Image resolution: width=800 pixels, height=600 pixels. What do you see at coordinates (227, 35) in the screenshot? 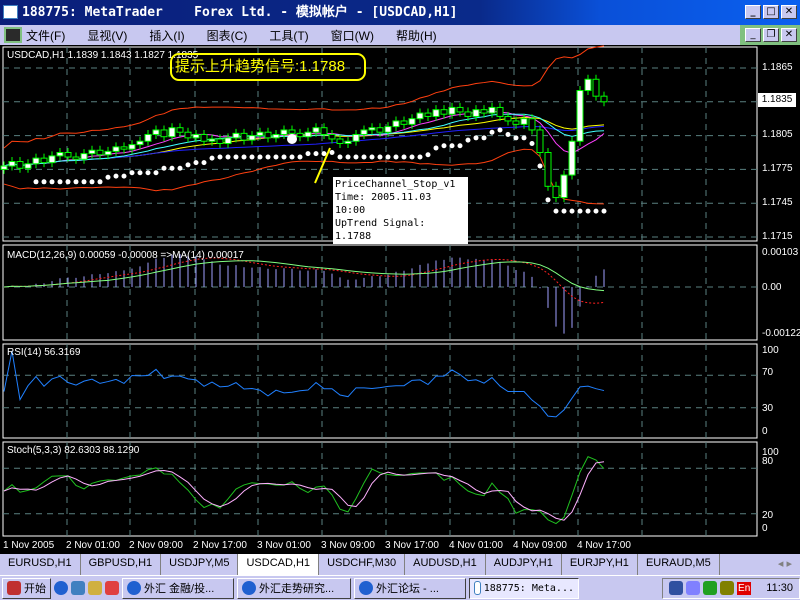
I see `menu-charts: 图表(C)` at bounding box center [227, 35].